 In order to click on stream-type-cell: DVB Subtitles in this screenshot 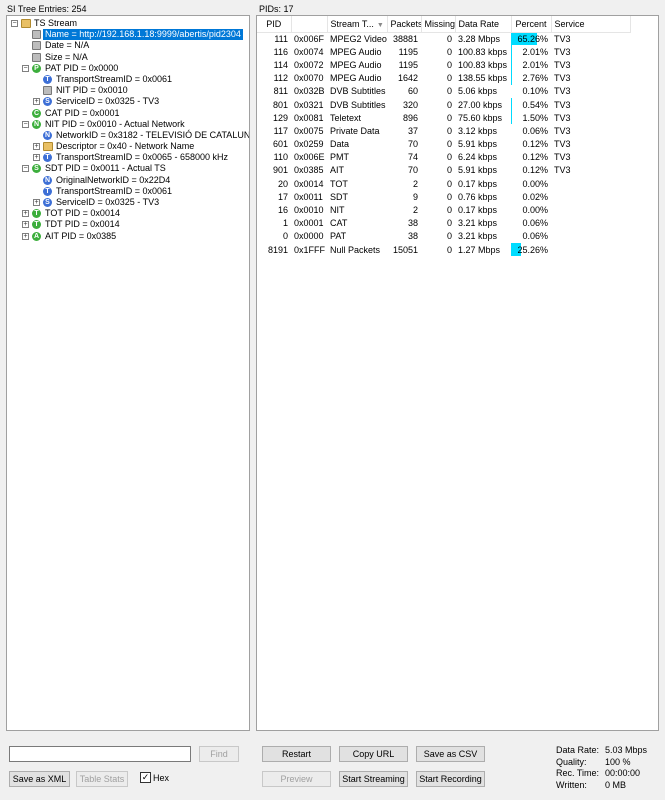, I will do `click(358, 104)`.